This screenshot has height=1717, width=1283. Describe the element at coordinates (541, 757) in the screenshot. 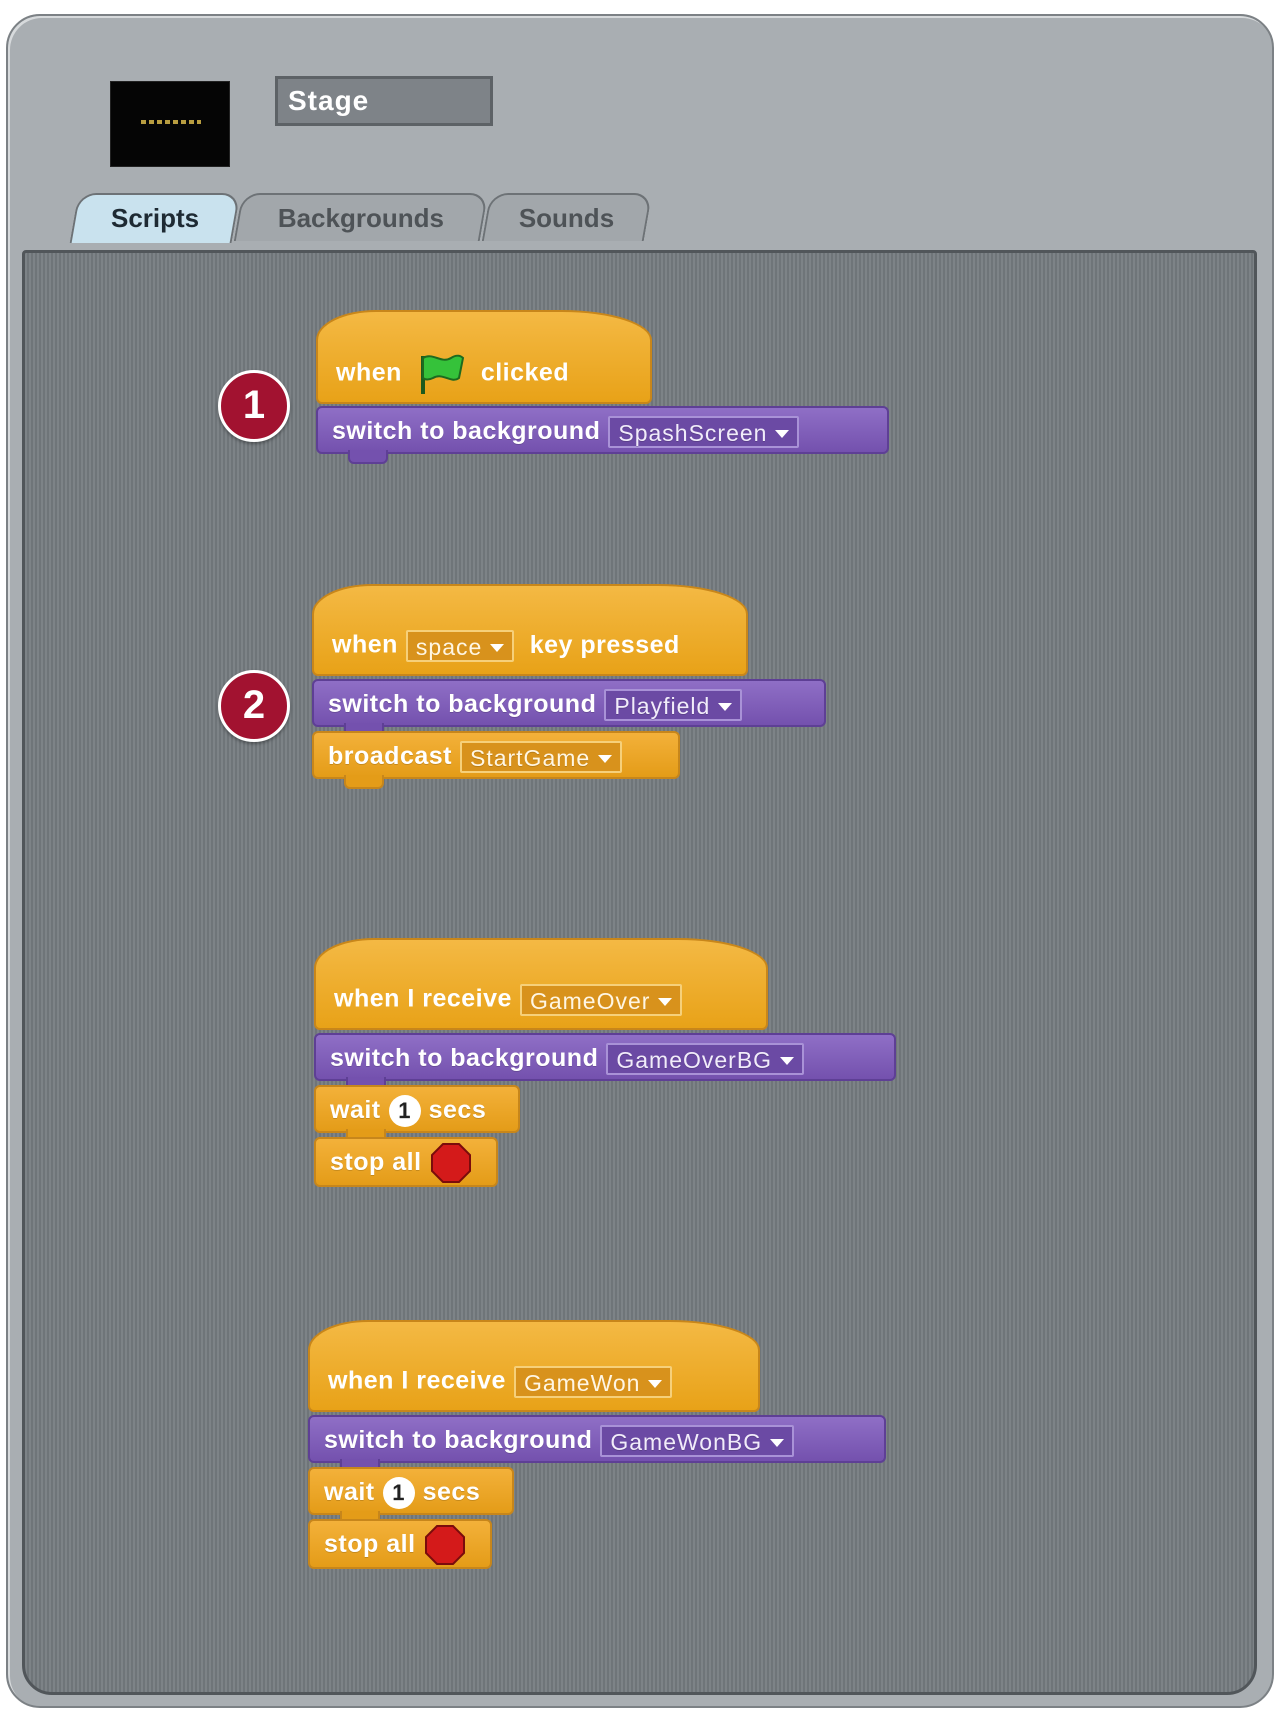

I see `message-dropdown: StartGame` at that location.